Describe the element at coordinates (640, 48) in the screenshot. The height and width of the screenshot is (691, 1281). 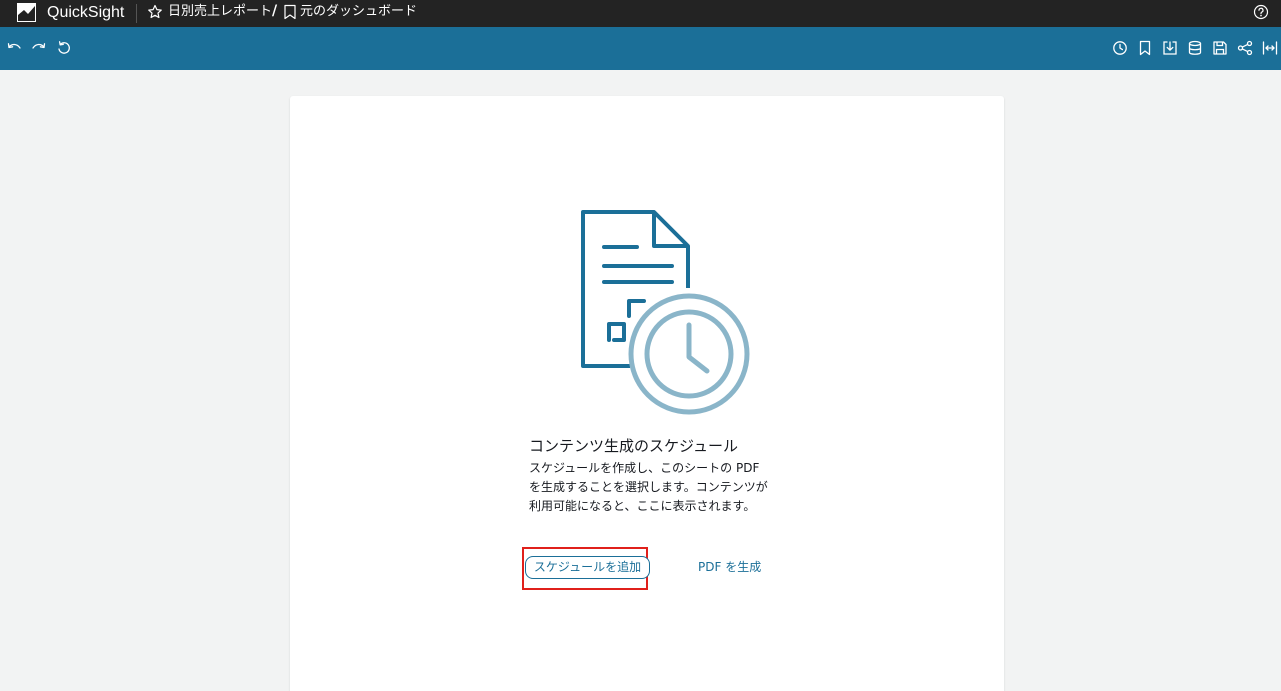
I see `toolbar` at that location.